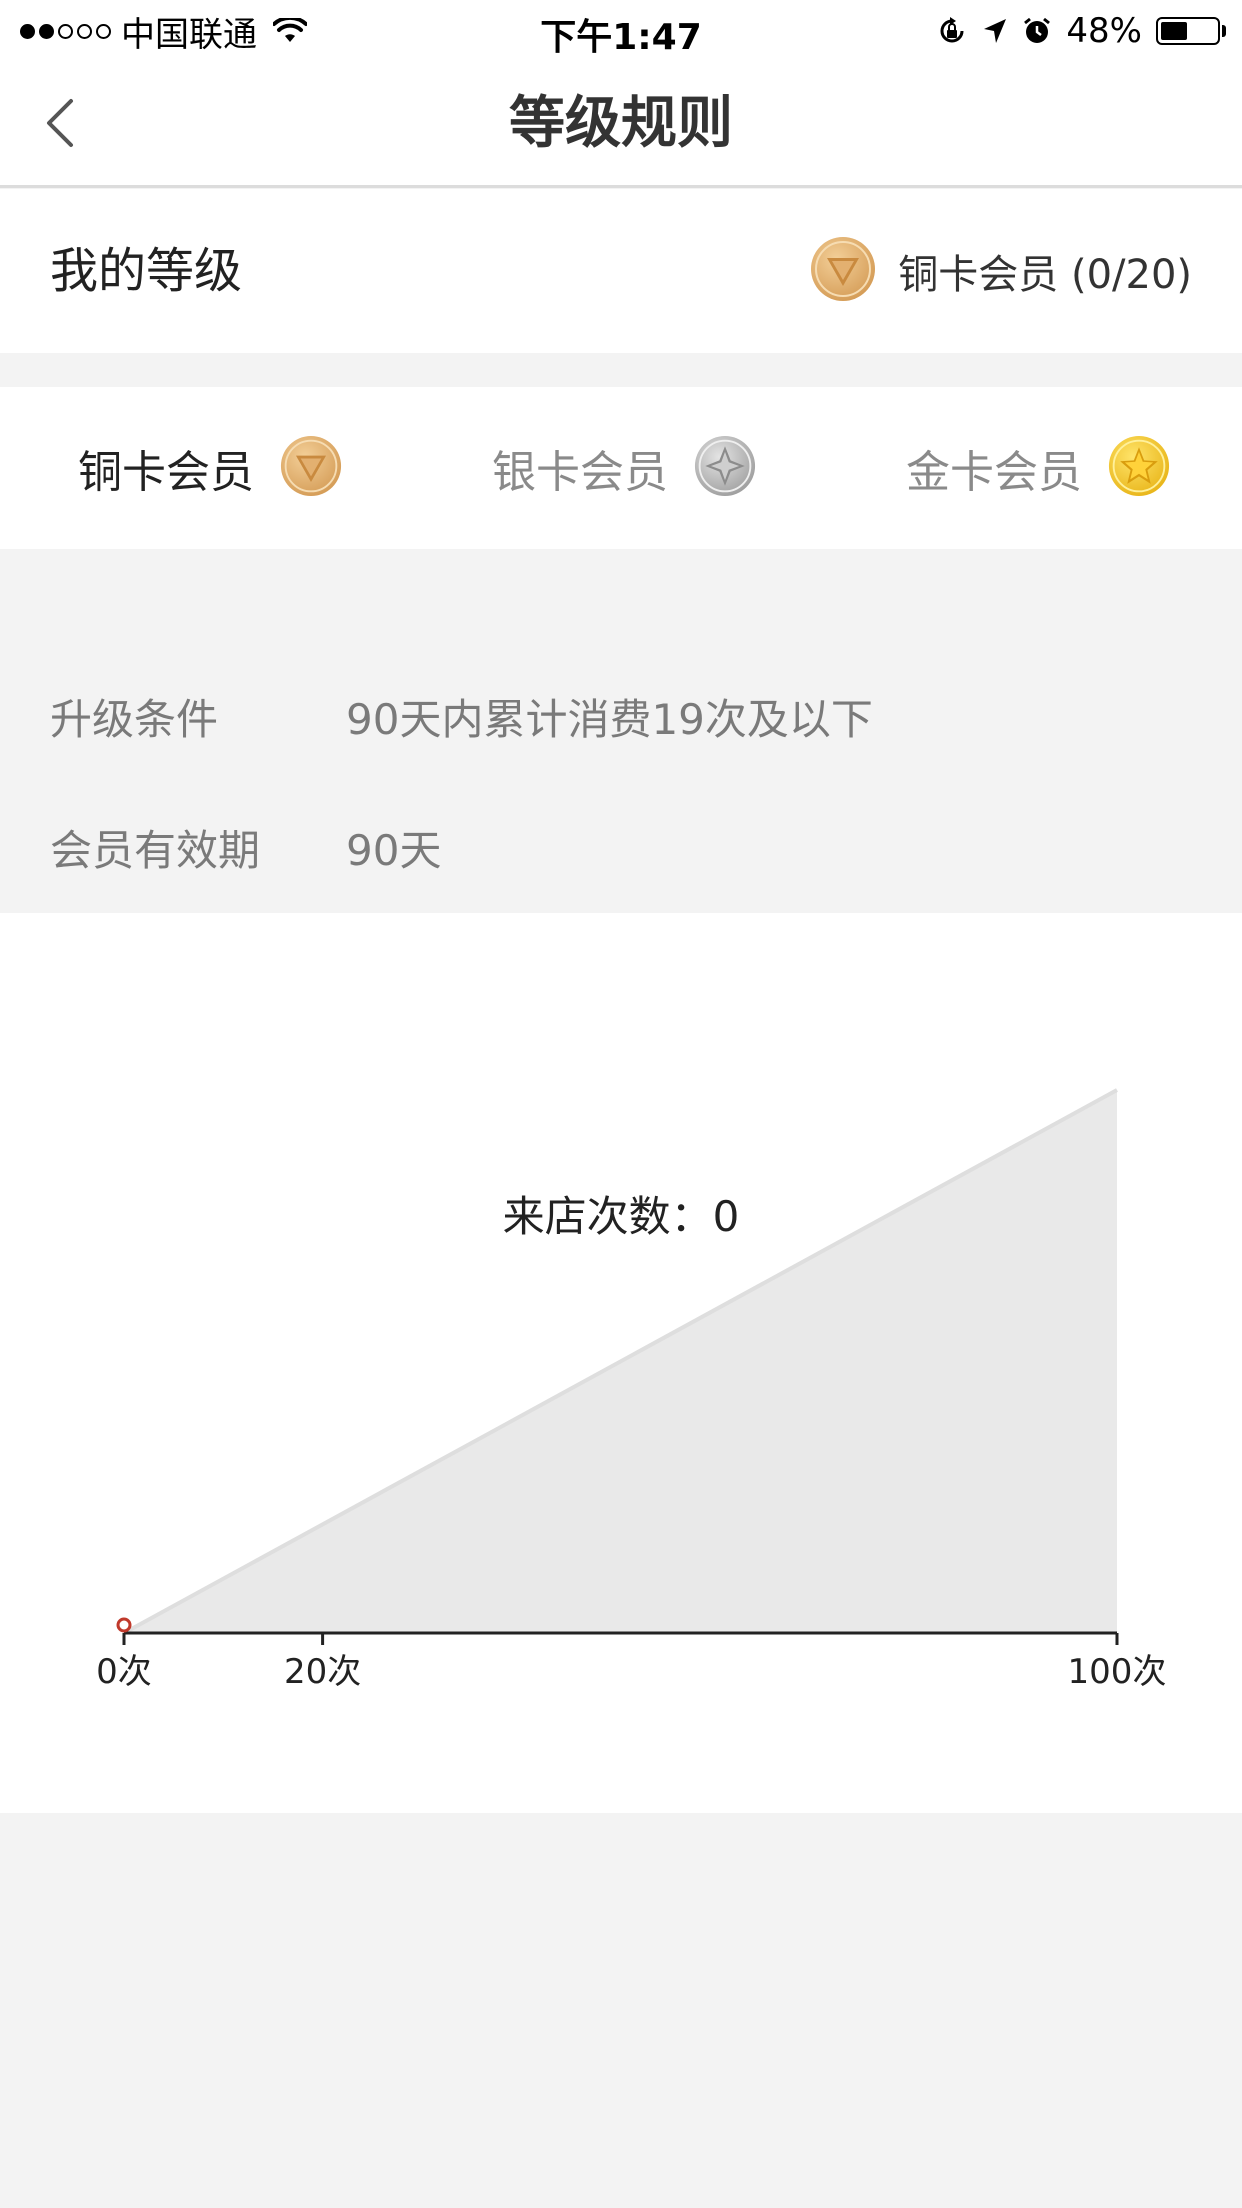 This screenshot has width=1242, height=2208. Describe the element at coordinates (580, 472) in the screenshot. I see `tab-label: 银卡会员` at that location.